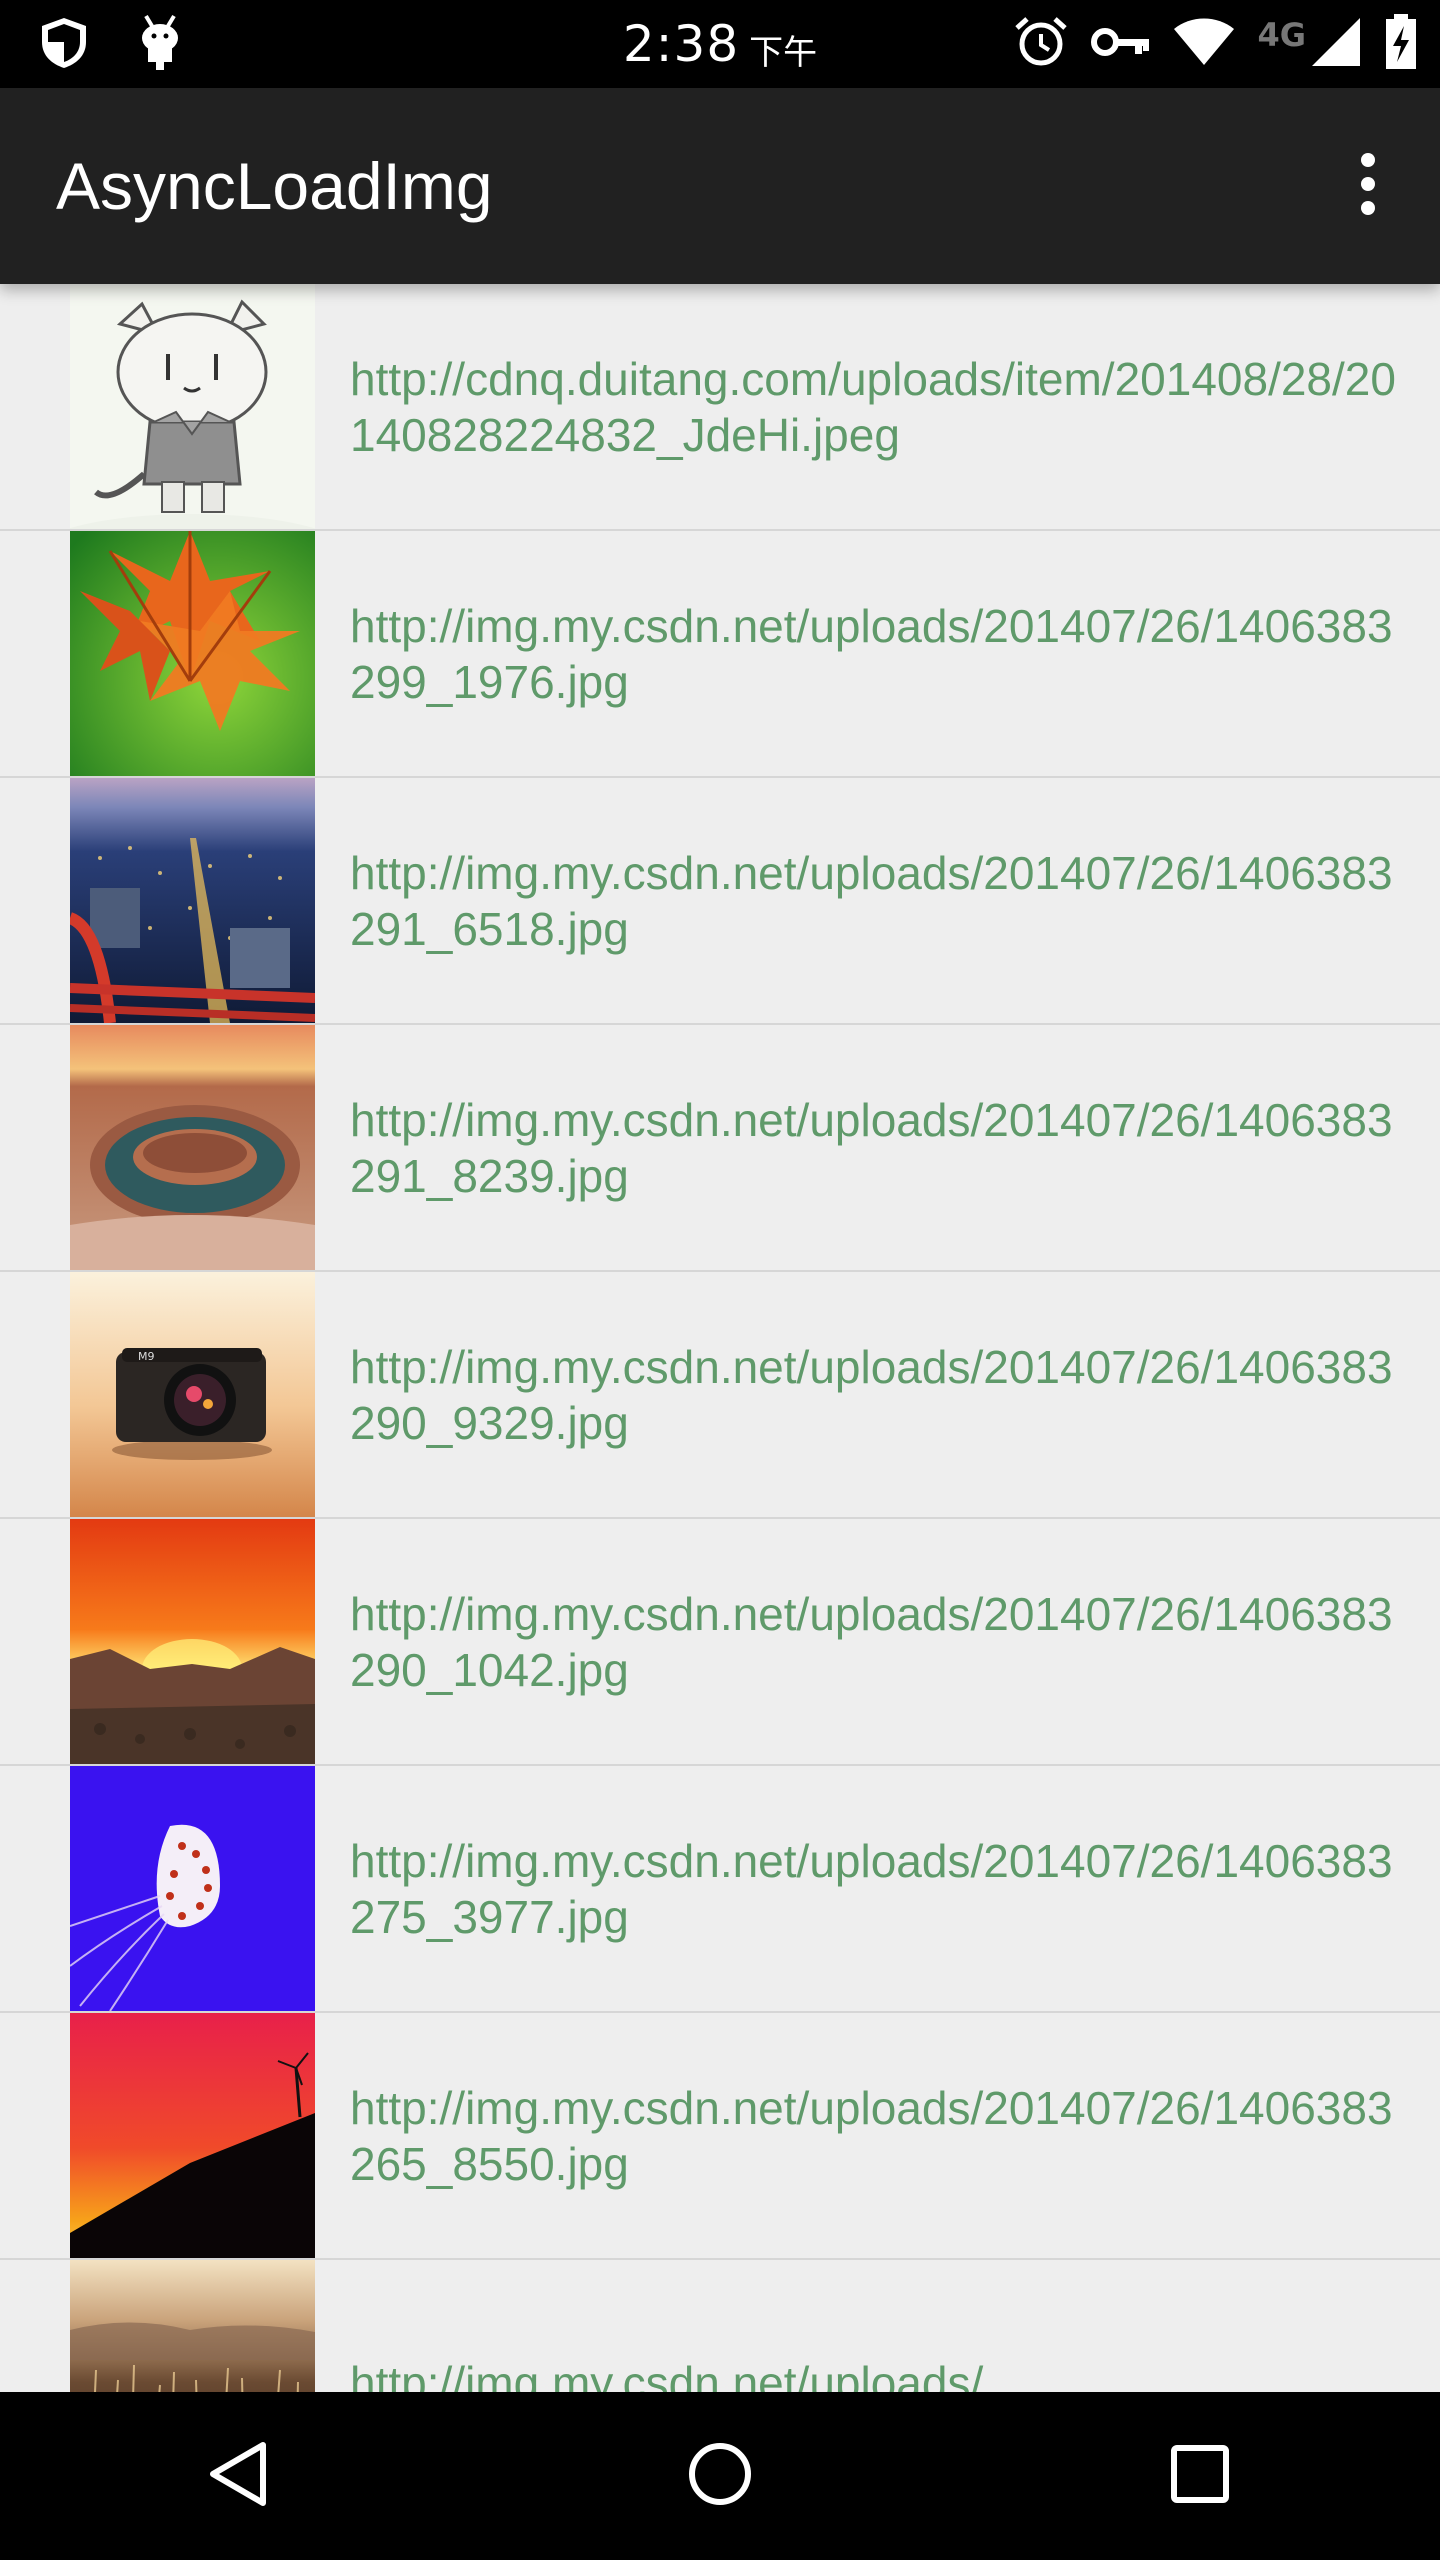 The height and width of the screenshot is (2560, 1440). What do you see at coordinates (1336, 44) in the screenshot?
I see `cell-signal-icon` at bounding box center [1336, 44].